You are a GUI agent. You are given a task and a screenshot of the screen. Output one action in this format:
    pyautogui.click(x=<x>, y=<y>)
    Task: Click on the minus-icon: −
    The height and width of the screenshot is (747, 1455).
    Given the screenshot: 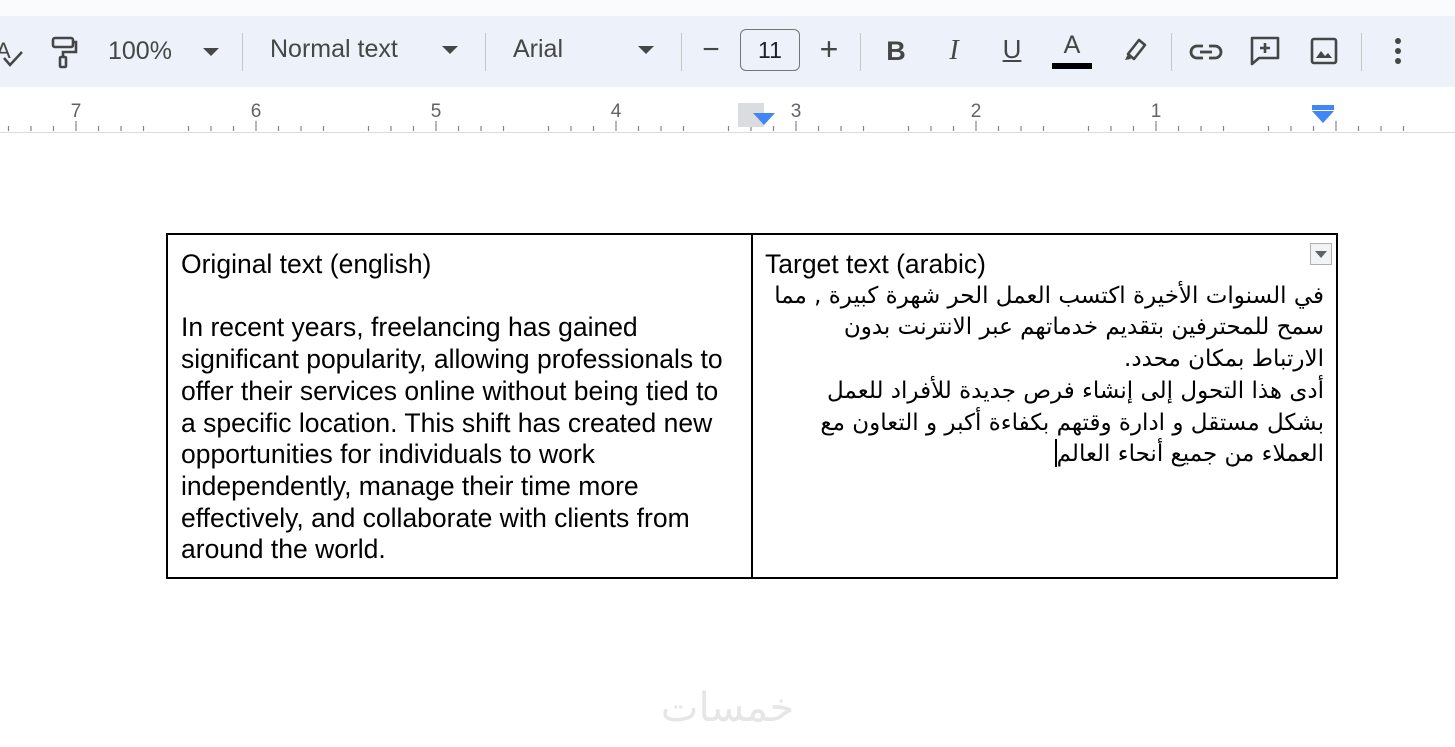 What is the action you would take?
    pyautogui.click(x=711, y=49)
    